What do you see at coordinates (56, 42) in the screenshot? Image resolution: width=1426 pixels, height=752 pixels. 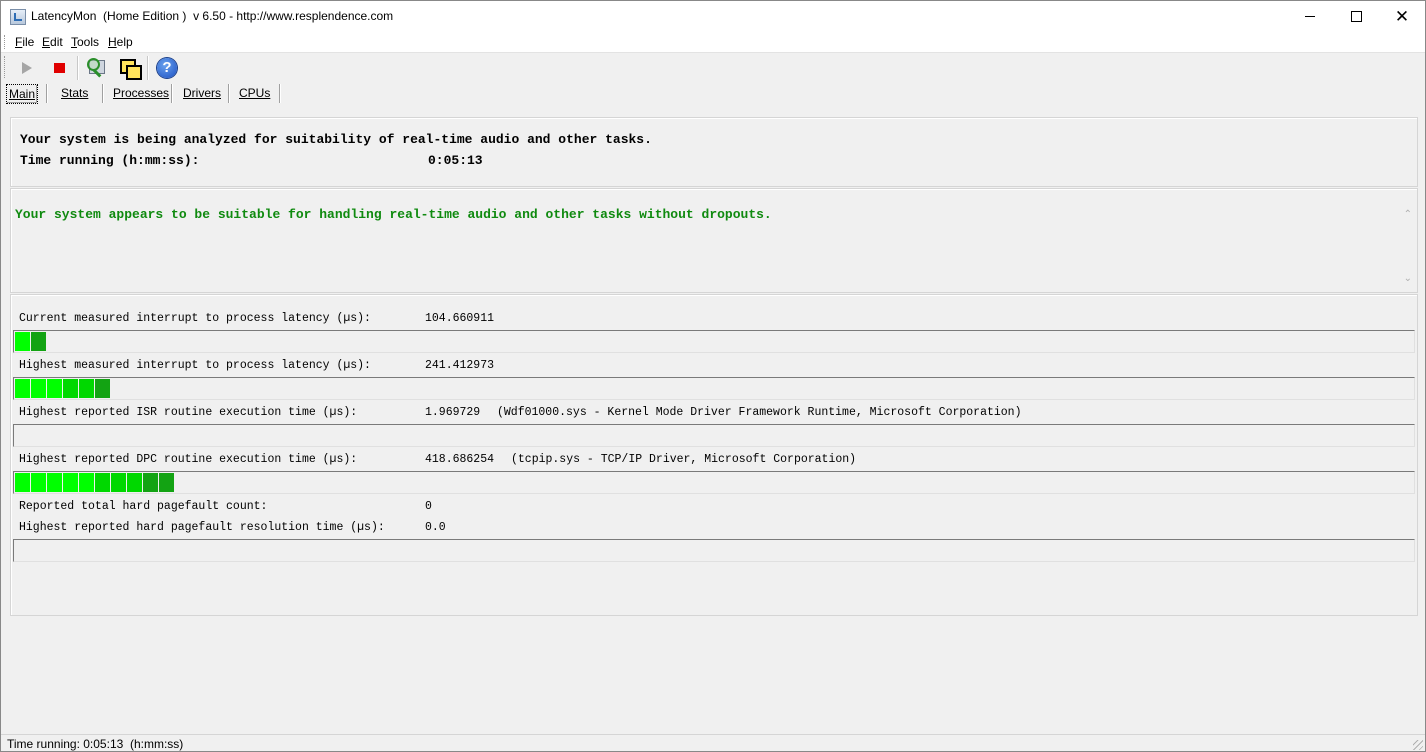 I see `menu-edit-label: dit` at bounding box center [56, 42].